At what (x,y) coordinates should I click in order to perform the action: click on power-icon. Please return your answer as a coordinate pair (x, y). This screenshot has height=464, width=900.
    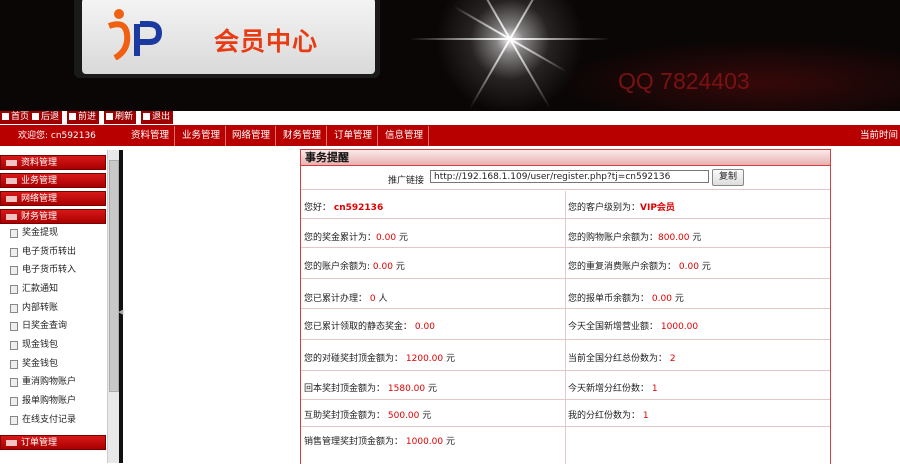
    Looking at the image, I should click on (146, 116).